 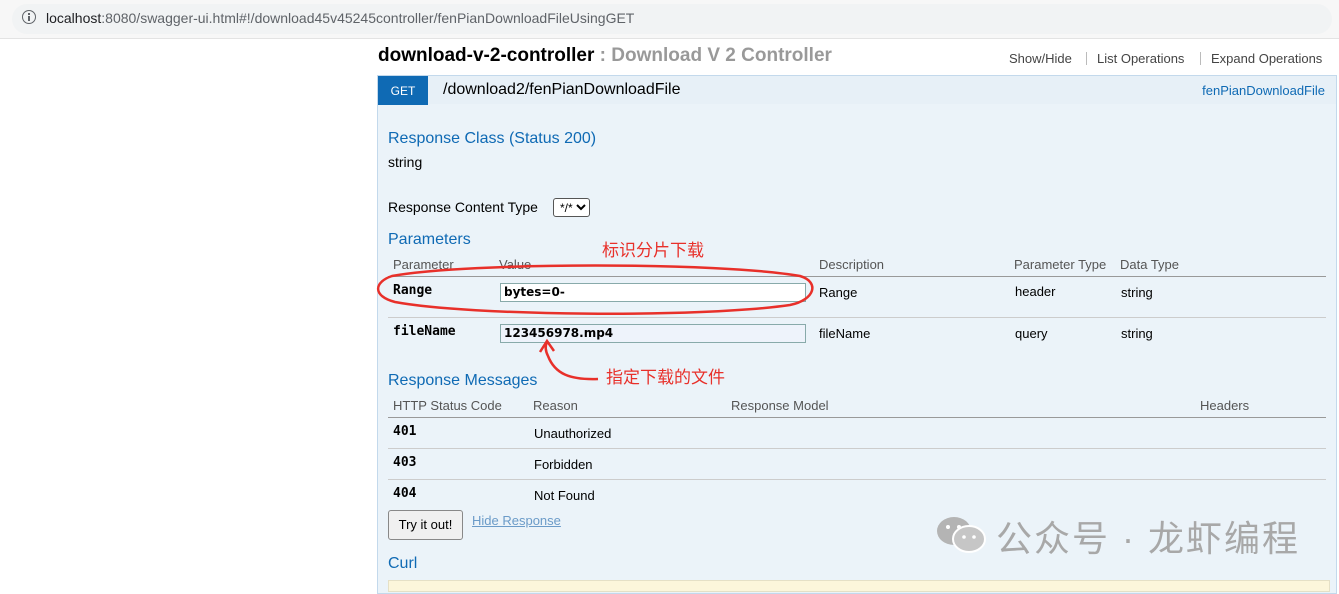 What do you see at coordinates (653, 250) in the screenshot?
I see `range-annotation: 标识分片下载` at bounding box center [653, 250].